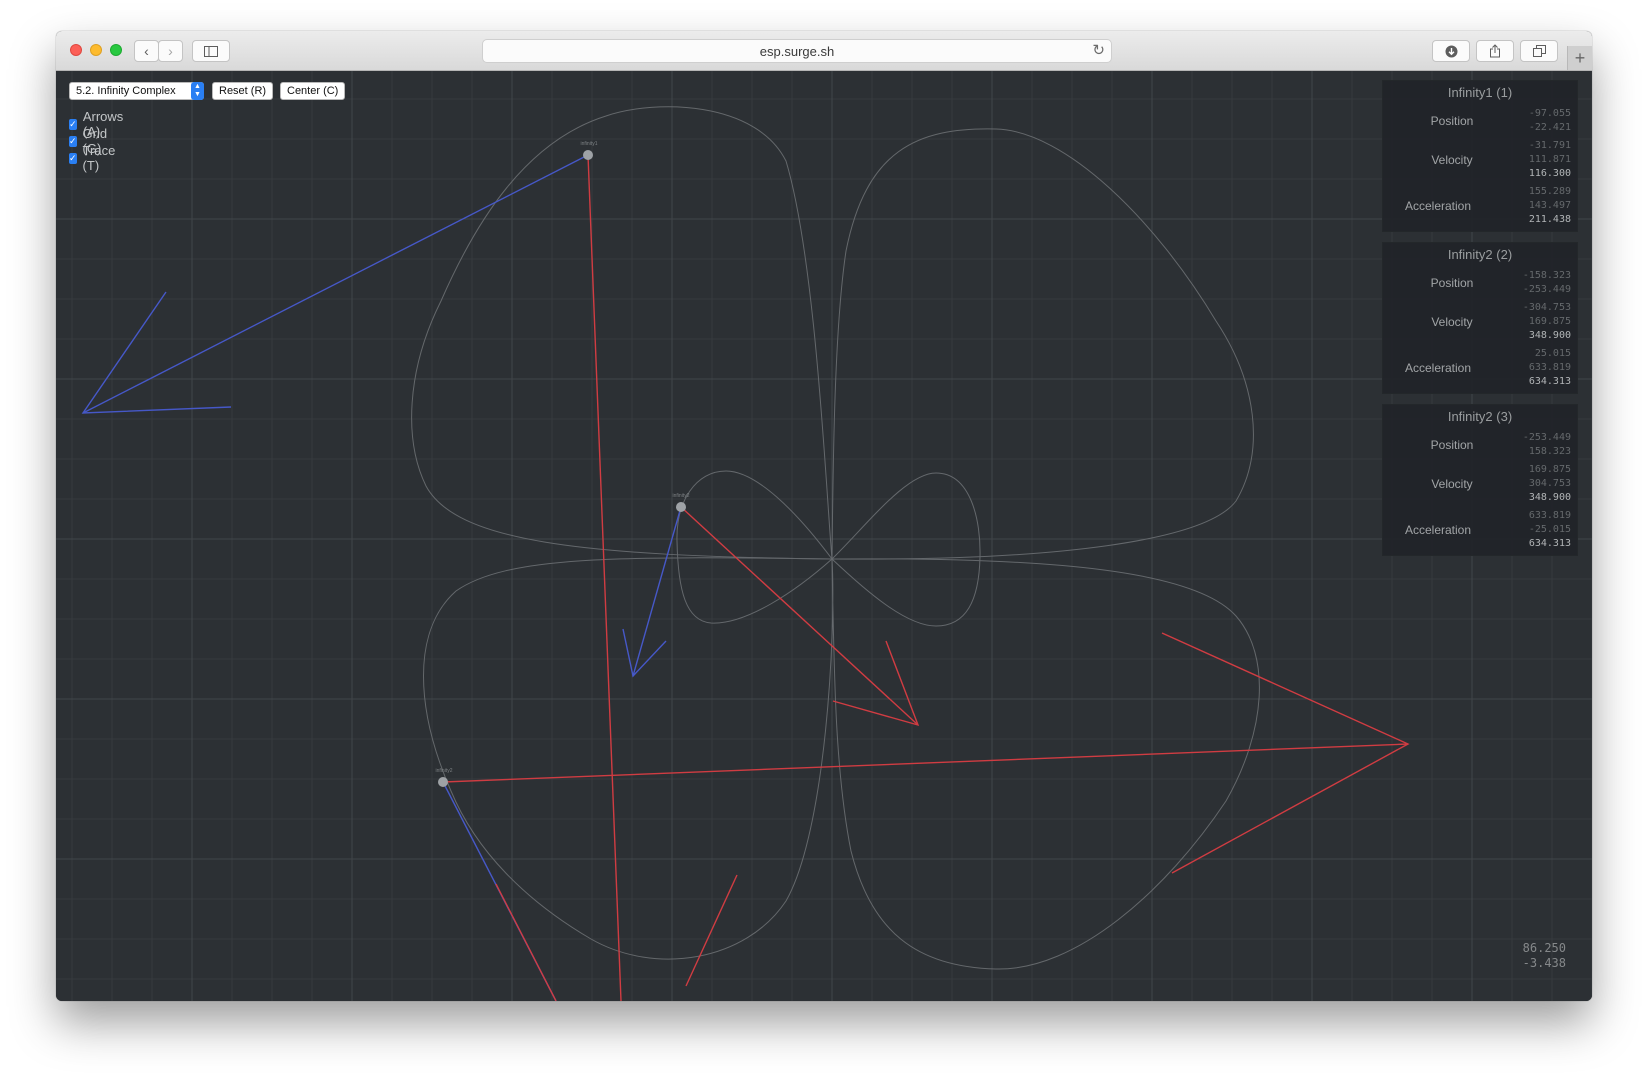  Describe the element at coordinates (1546, 289) in the screenshot. I see `position-y: -253.449` at that location.